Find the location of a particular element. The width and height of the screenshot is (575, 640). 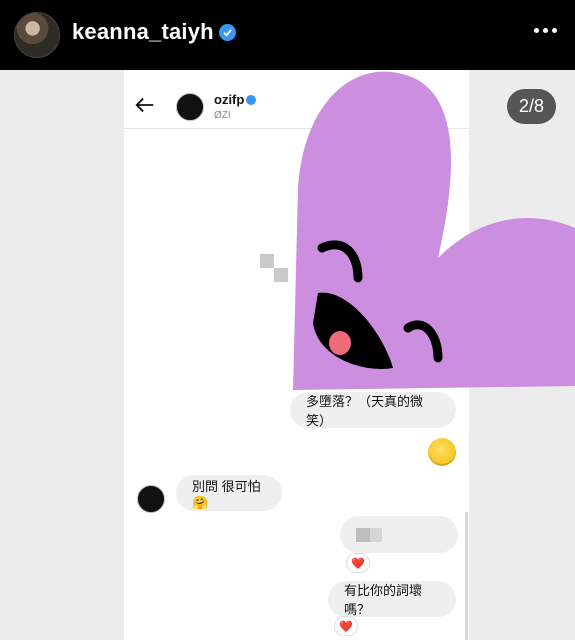

message-bubble-sent: 多墮落？（天真的微笑） is located at coordinates (373, 410).